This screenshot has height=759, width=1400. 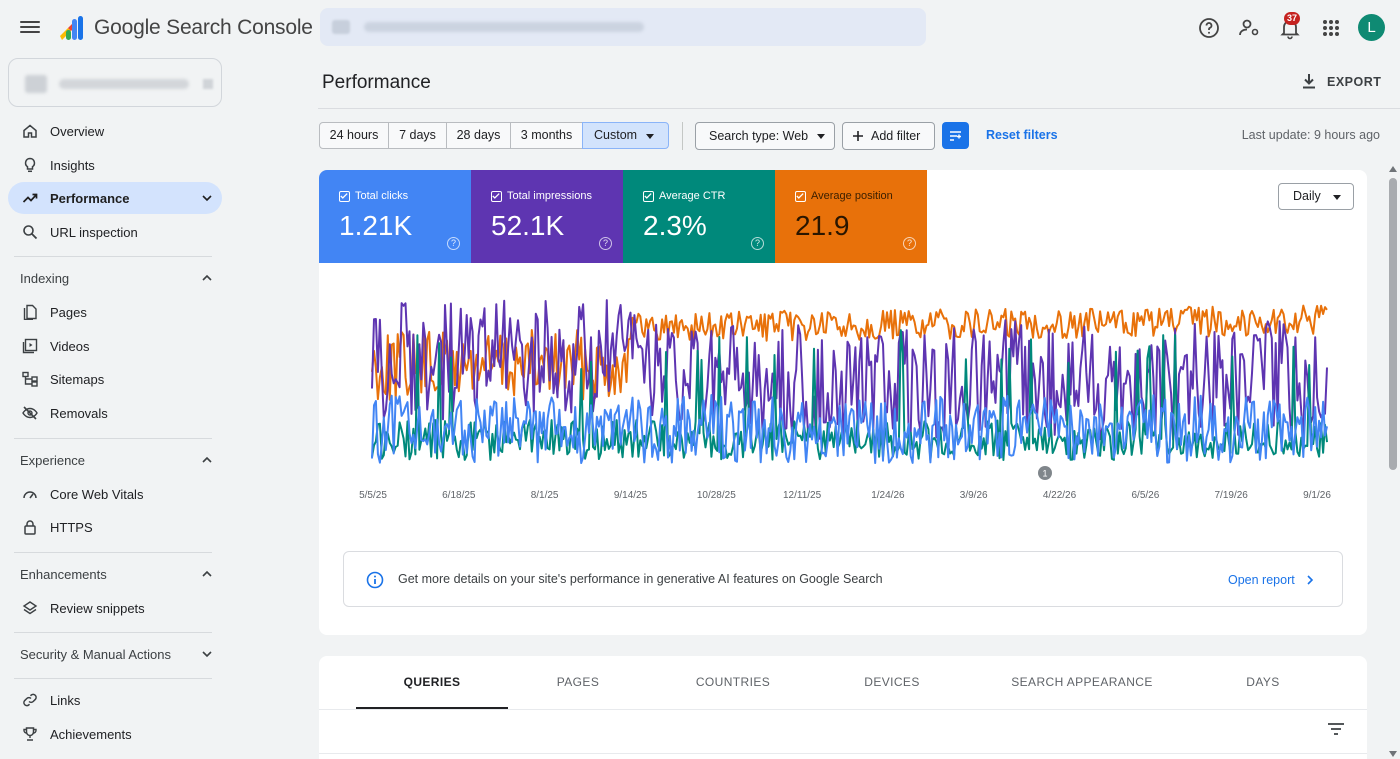 What do you see at coordinates (382, 196) in the screenshot?
I see `metric-label: Total clicks` at bounding box center [382, 196].